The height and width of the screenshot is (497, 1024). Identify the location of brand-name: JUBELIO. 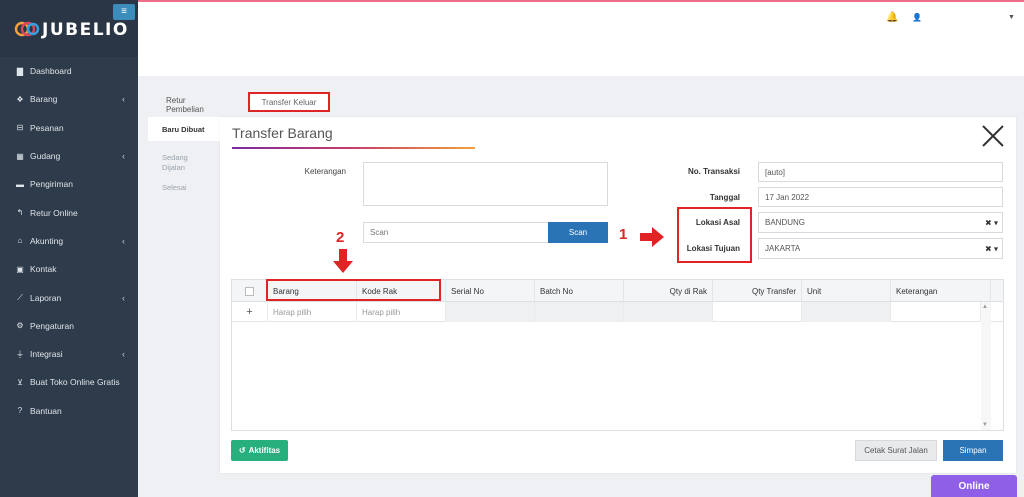
(85, 30).